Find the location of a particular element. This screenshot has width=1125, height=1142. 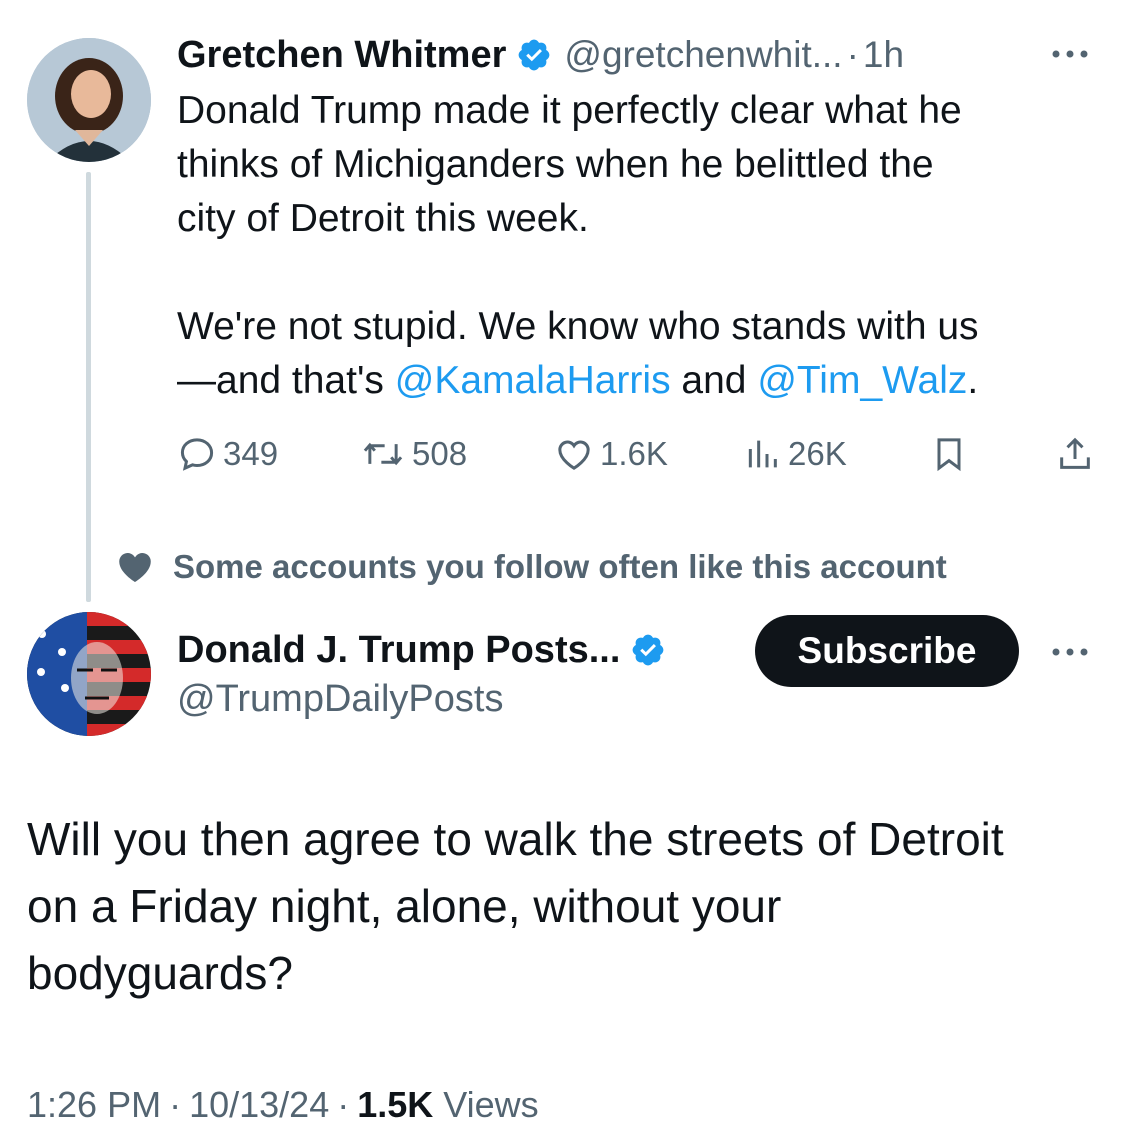

views-button: 26K is located at coordinates (794, 454).